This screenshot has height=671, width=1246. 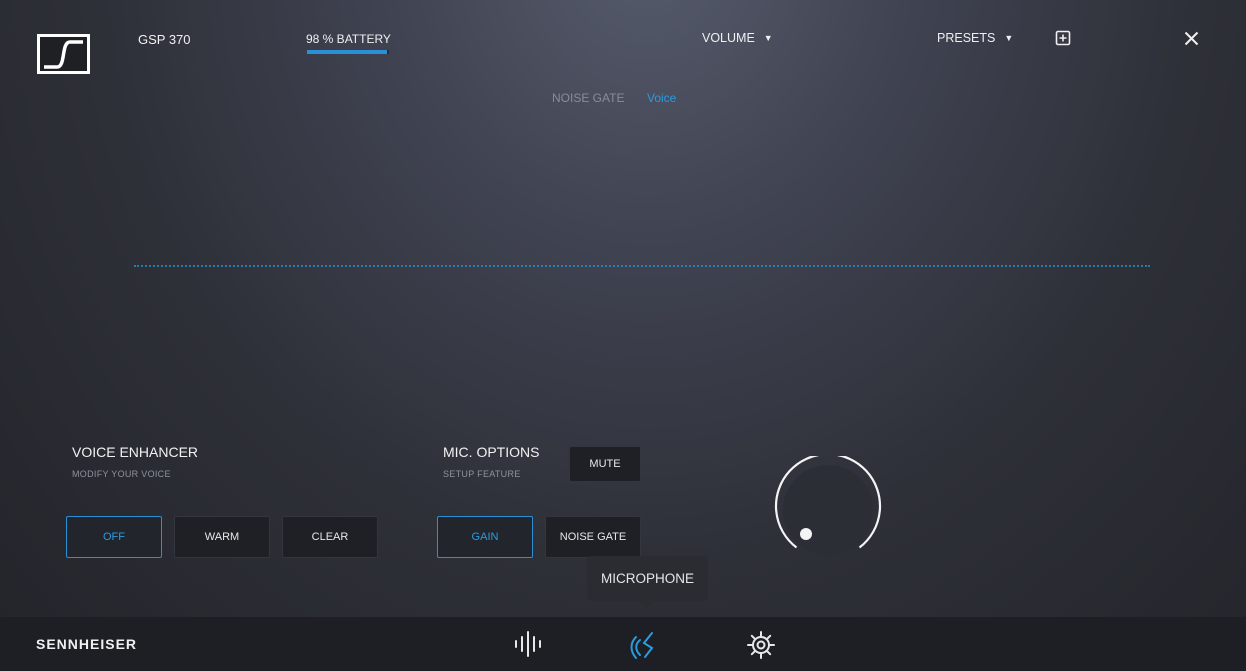 What do you see at coordinates (588, 98) in the screenshot?
I see `tab-noise-gate: NOISE GATE` at bounding box center [588, 98].